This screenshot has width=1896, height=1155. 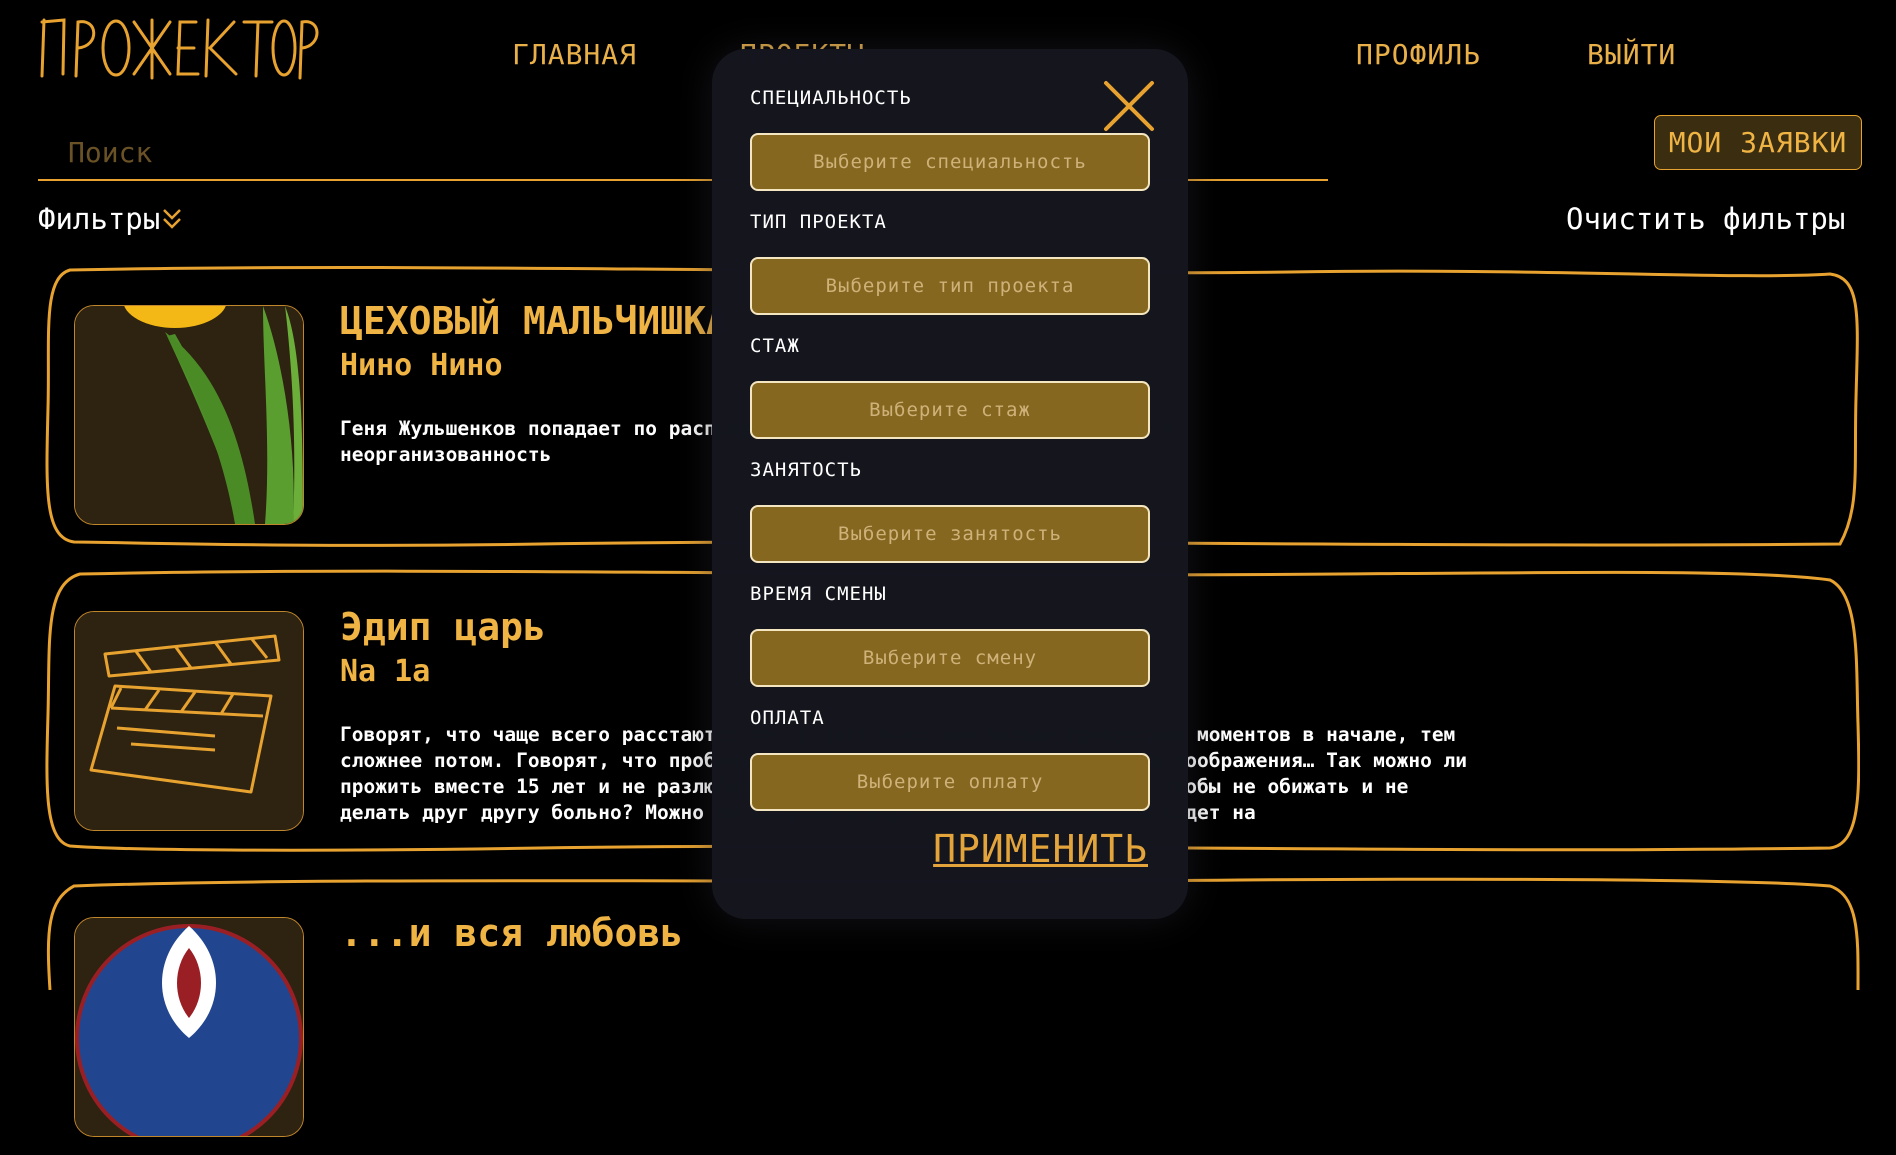 I want to click on employment-label: ЗАНЯТОСТЬ, so click(x=806, y=470).